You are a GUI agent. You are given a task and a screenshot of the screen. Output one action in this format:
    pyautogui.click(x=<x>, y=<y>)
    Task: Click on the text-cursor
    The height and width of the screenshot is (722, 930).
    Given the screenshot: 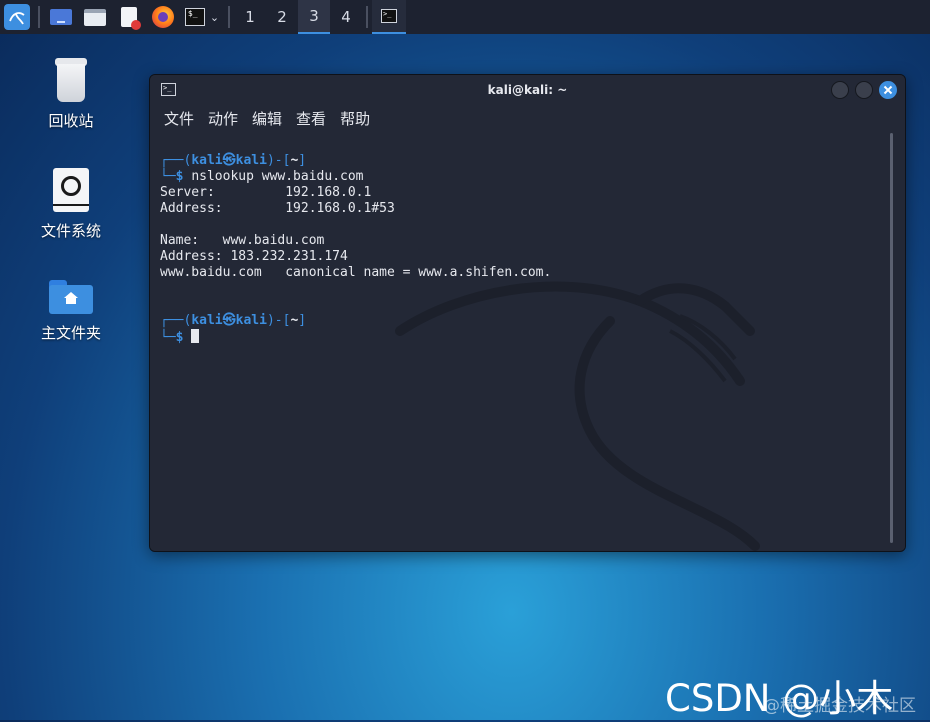 What is the action you would take?
    pyautogui.click(x=195, y=336)
    